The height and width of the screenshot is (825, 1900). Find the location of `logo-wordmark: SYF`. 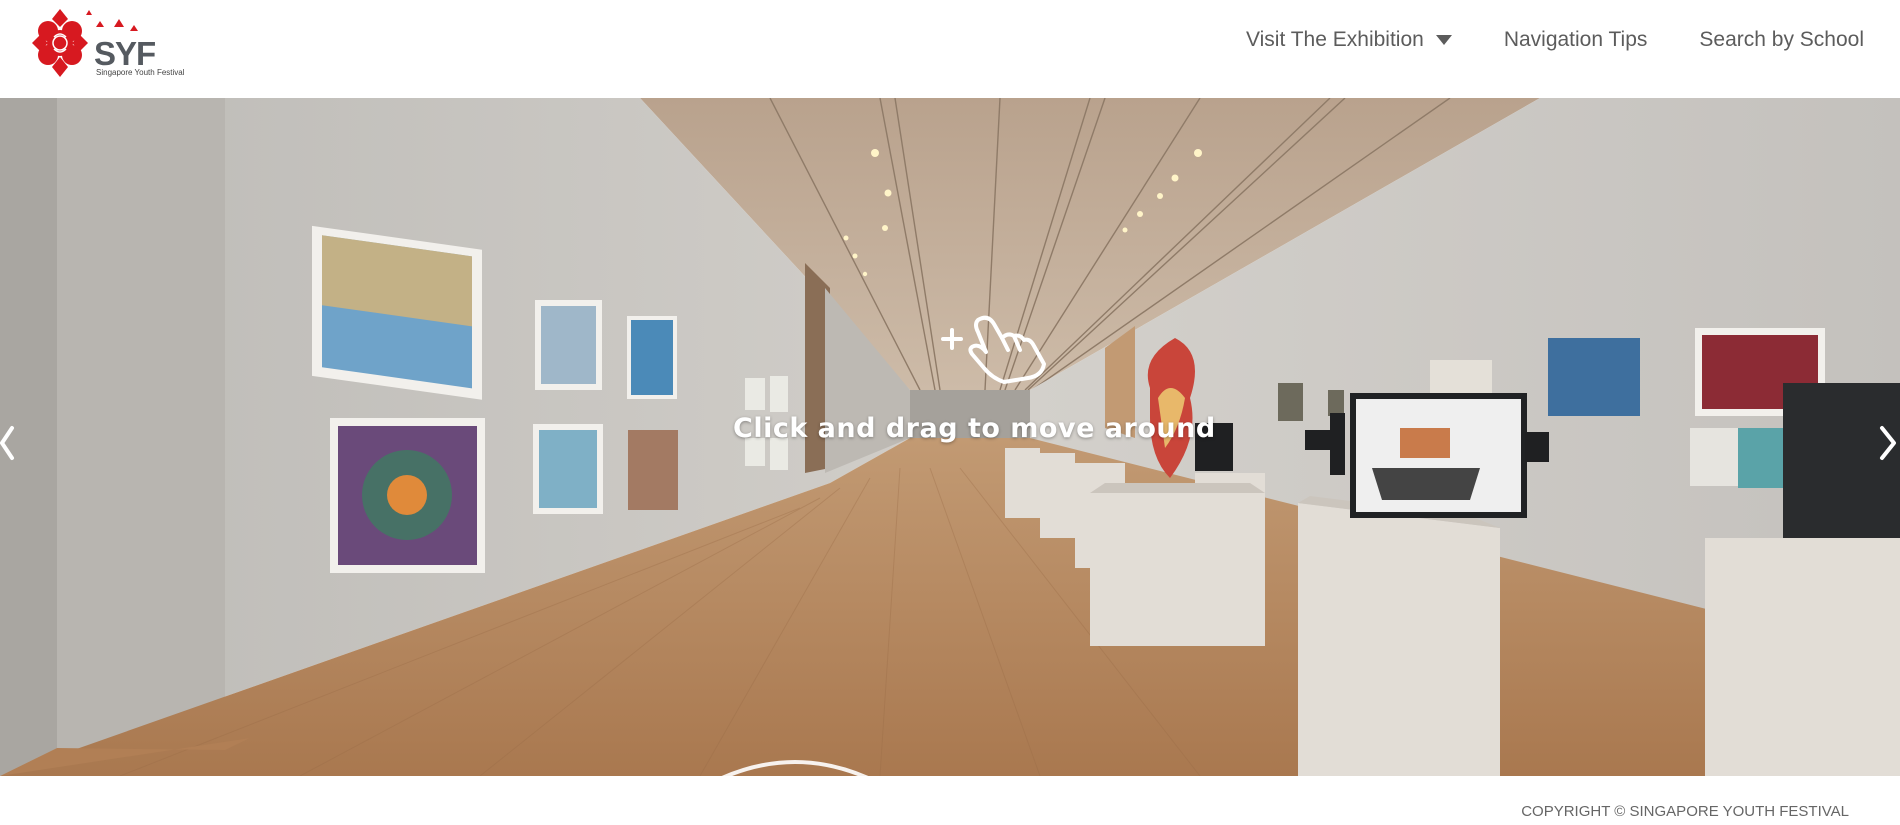

logo-wordmark: SYF is located at coordinates (125, 53).